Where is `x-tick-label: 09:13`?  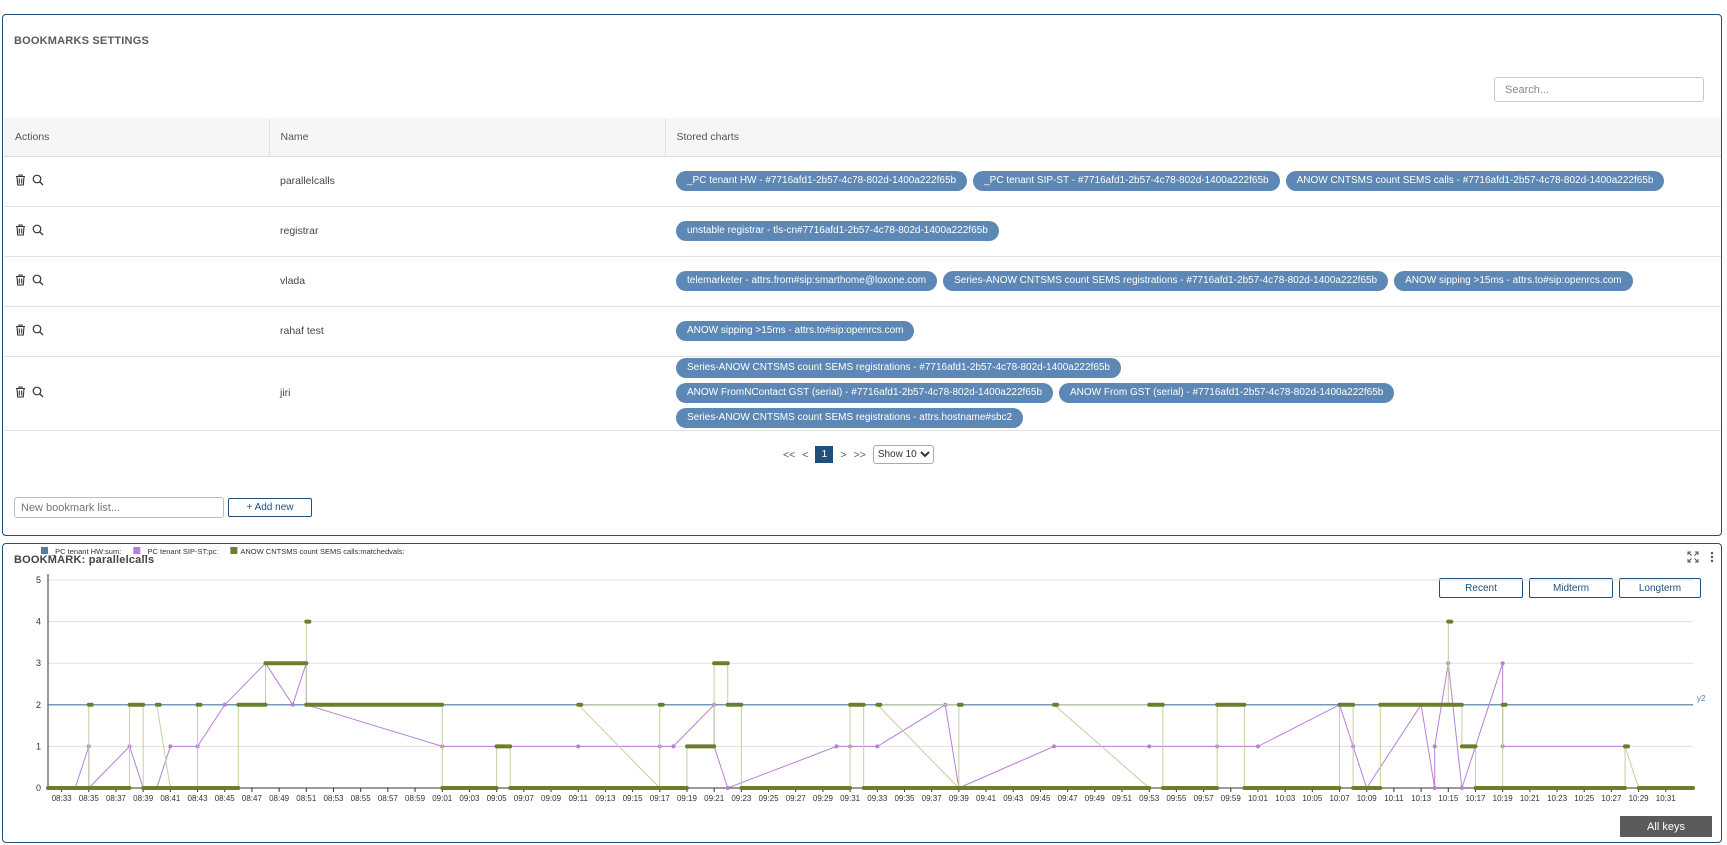
x-tick-label: 09:13 is located at coordinates (605, 798).